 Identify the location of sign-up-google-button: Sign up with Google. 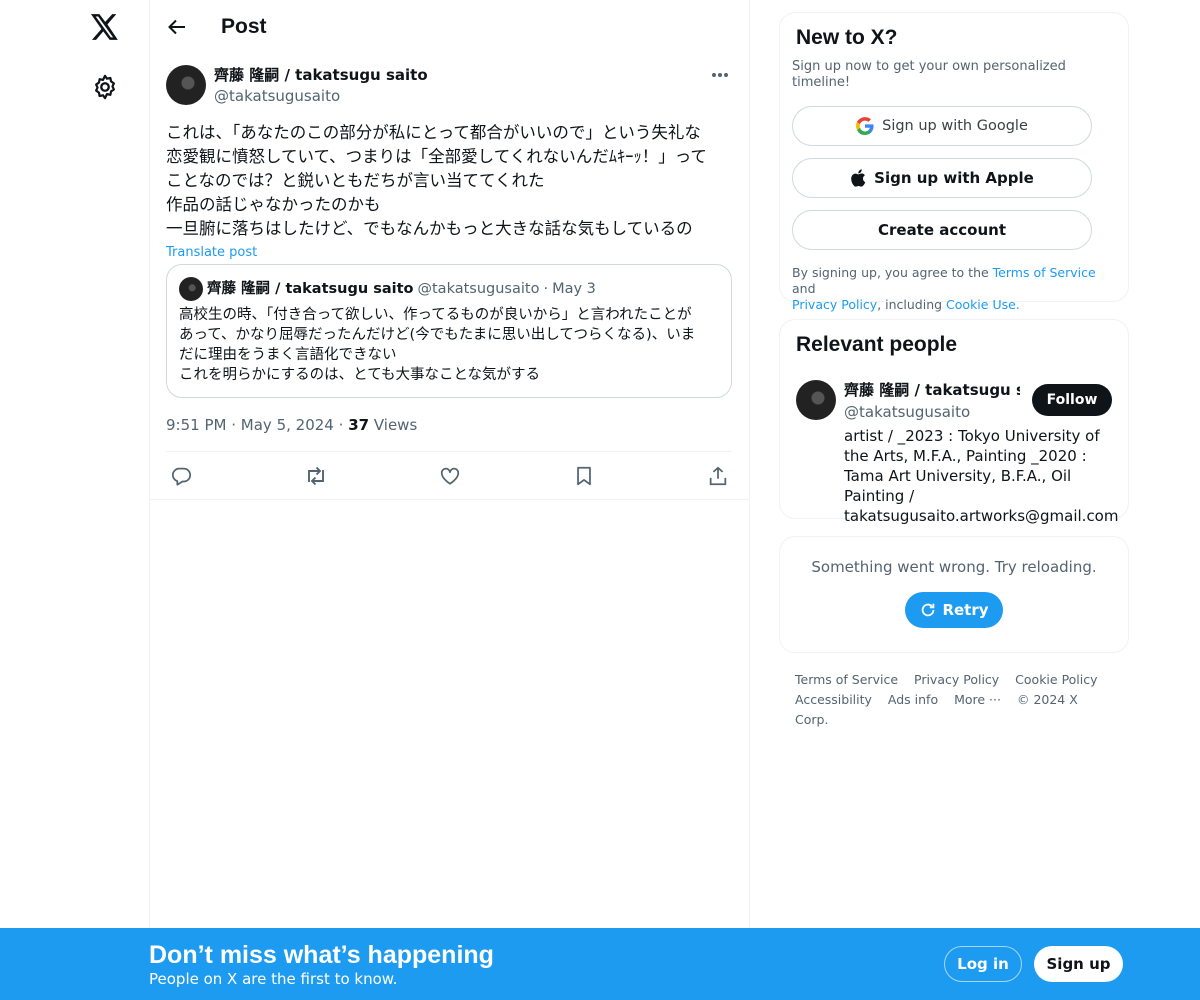
(942, 126).